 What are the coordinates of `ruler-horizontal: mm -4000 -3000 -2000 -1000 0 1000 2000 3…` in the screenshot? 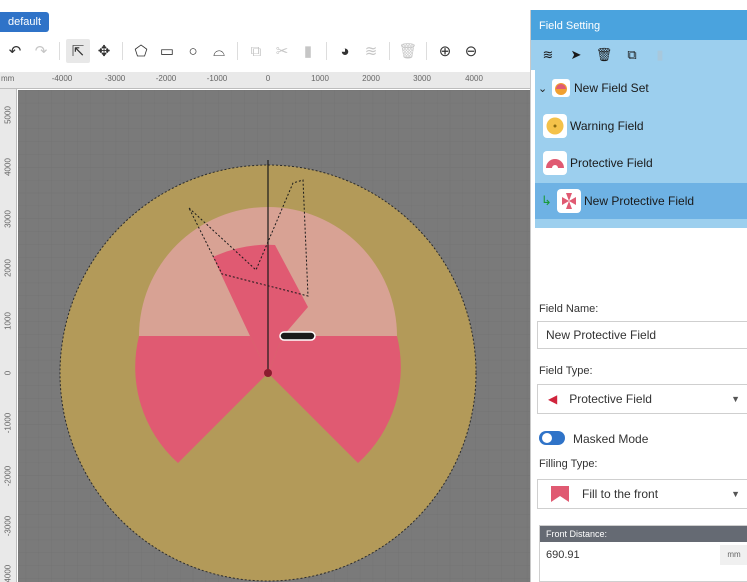 It's located at (265, 80).